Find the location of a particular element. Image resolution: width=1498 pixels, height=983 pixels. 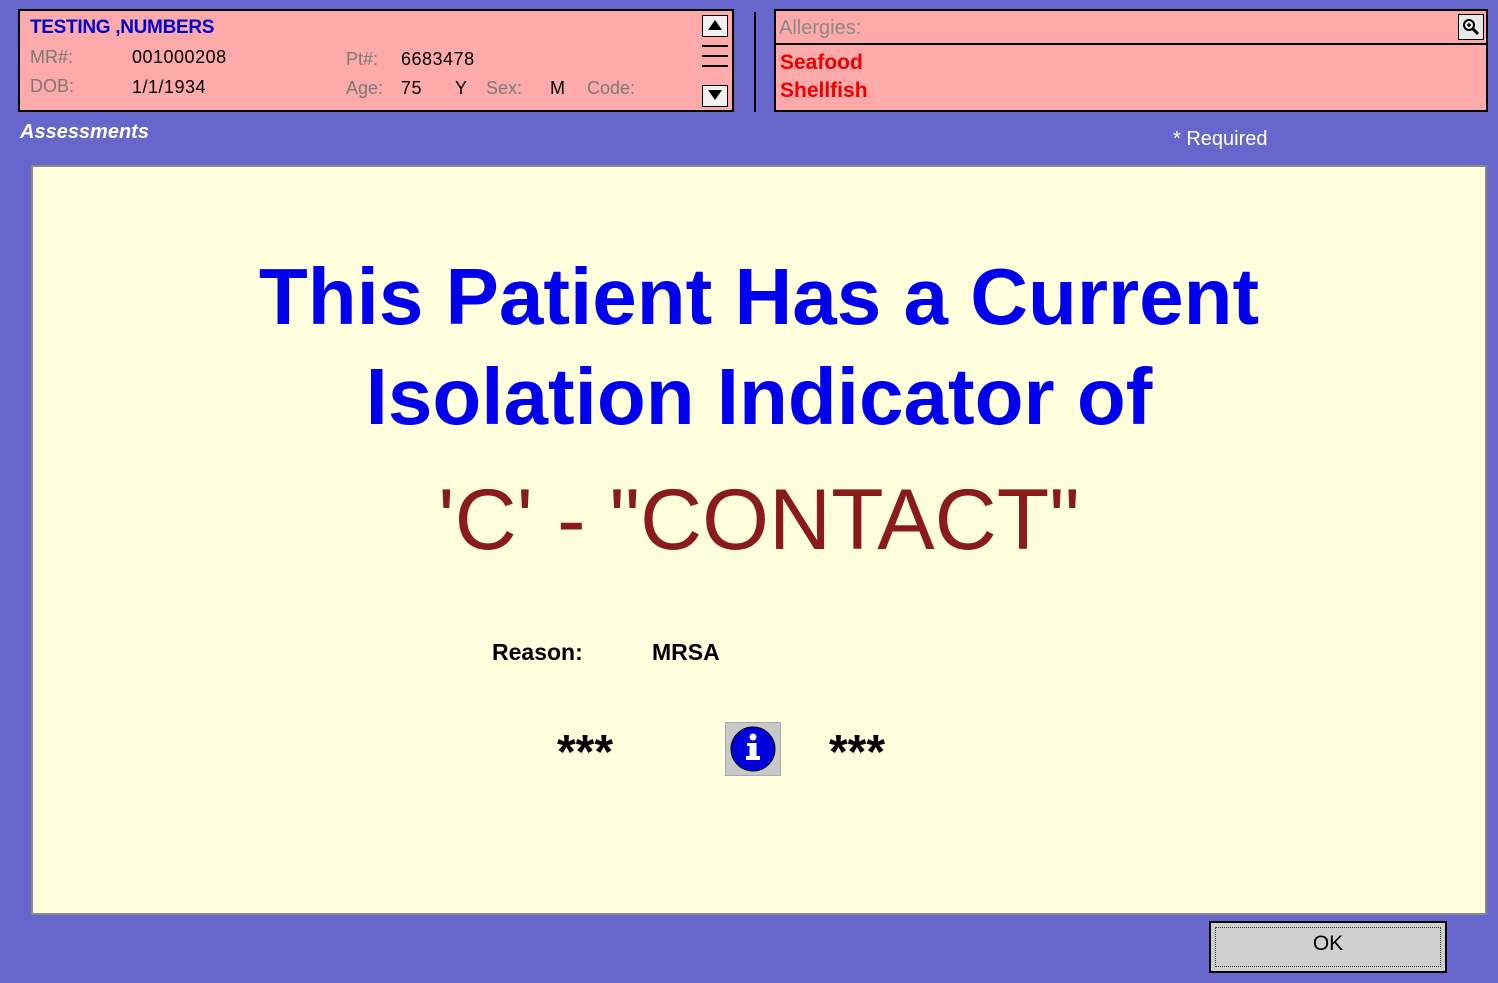

reason-label: Reason: is located at coordinates (537, 652).